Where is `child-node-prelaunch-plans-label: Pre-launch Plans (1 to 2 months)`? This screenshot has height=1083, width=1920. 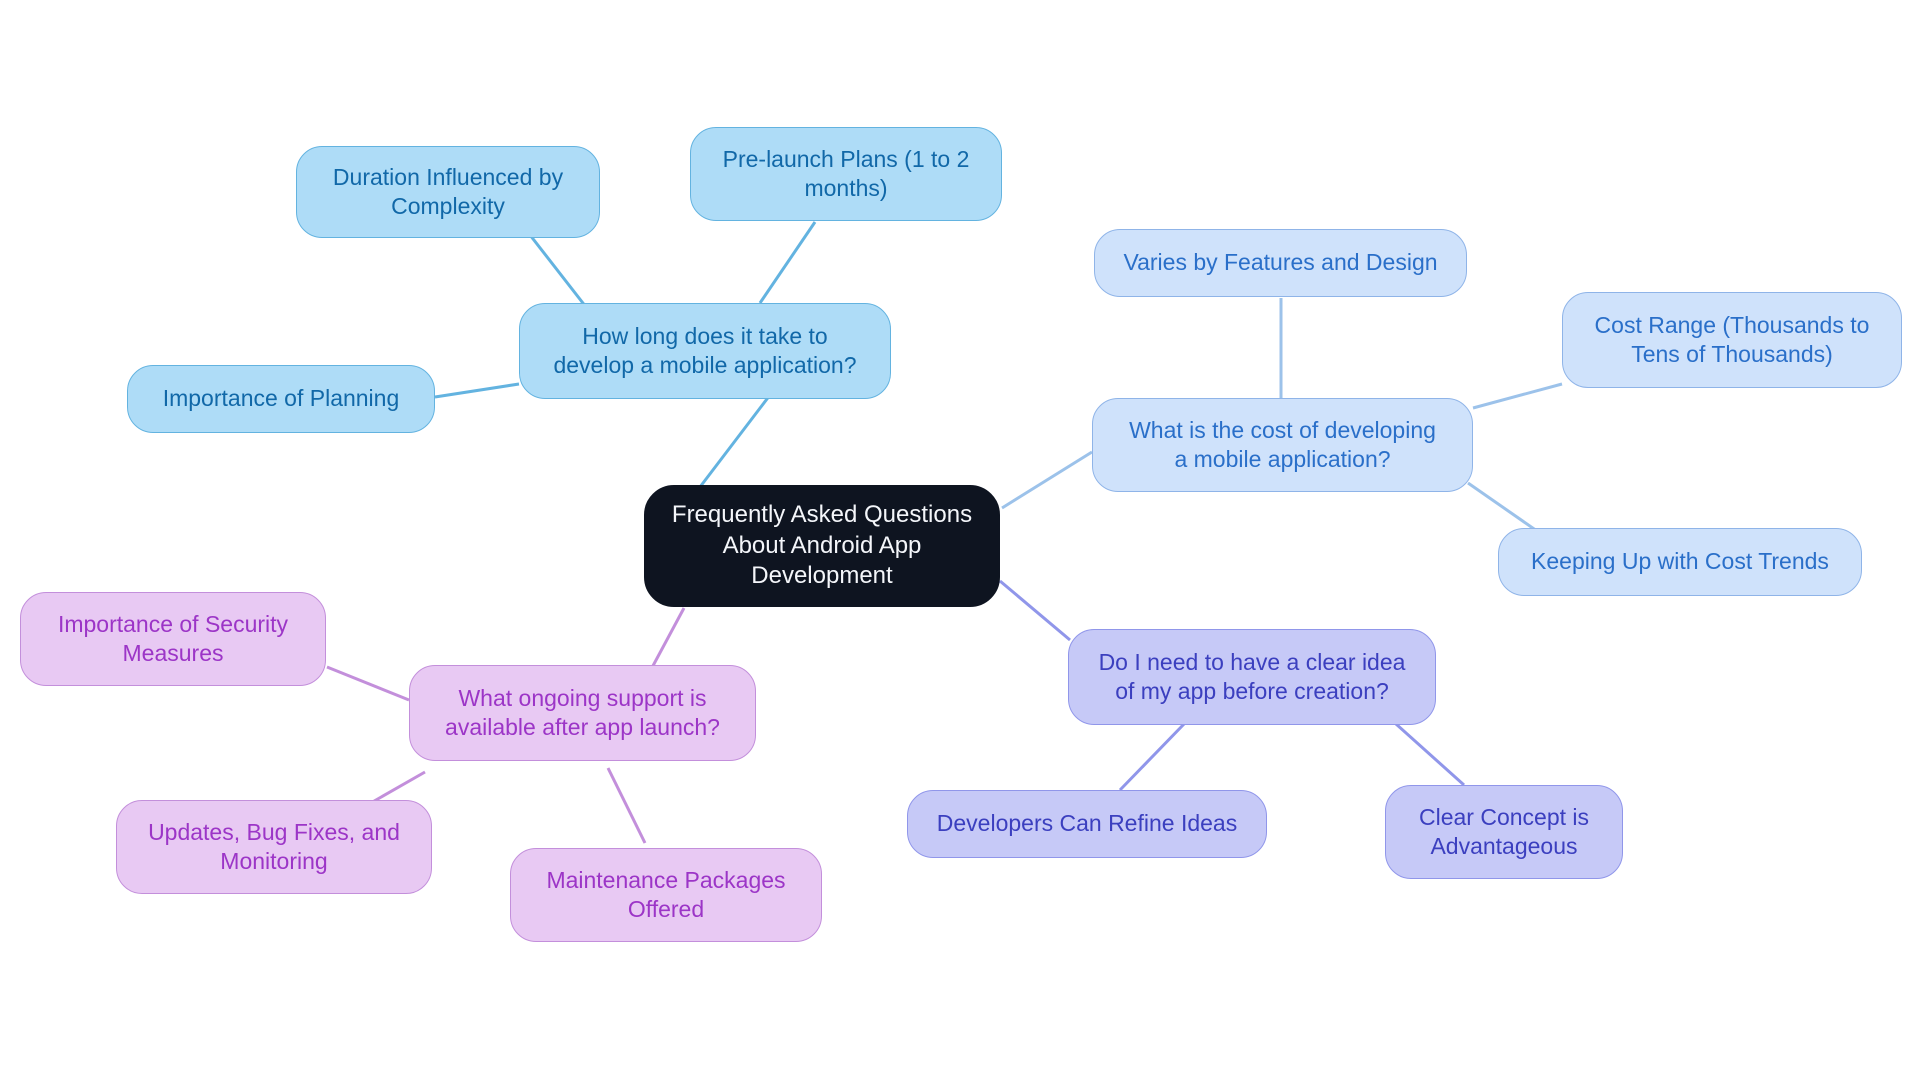 child-node-prelaunch-plans-label: Pre-launch Plans (1 to 2 months) is located at coordinates (846, 173).